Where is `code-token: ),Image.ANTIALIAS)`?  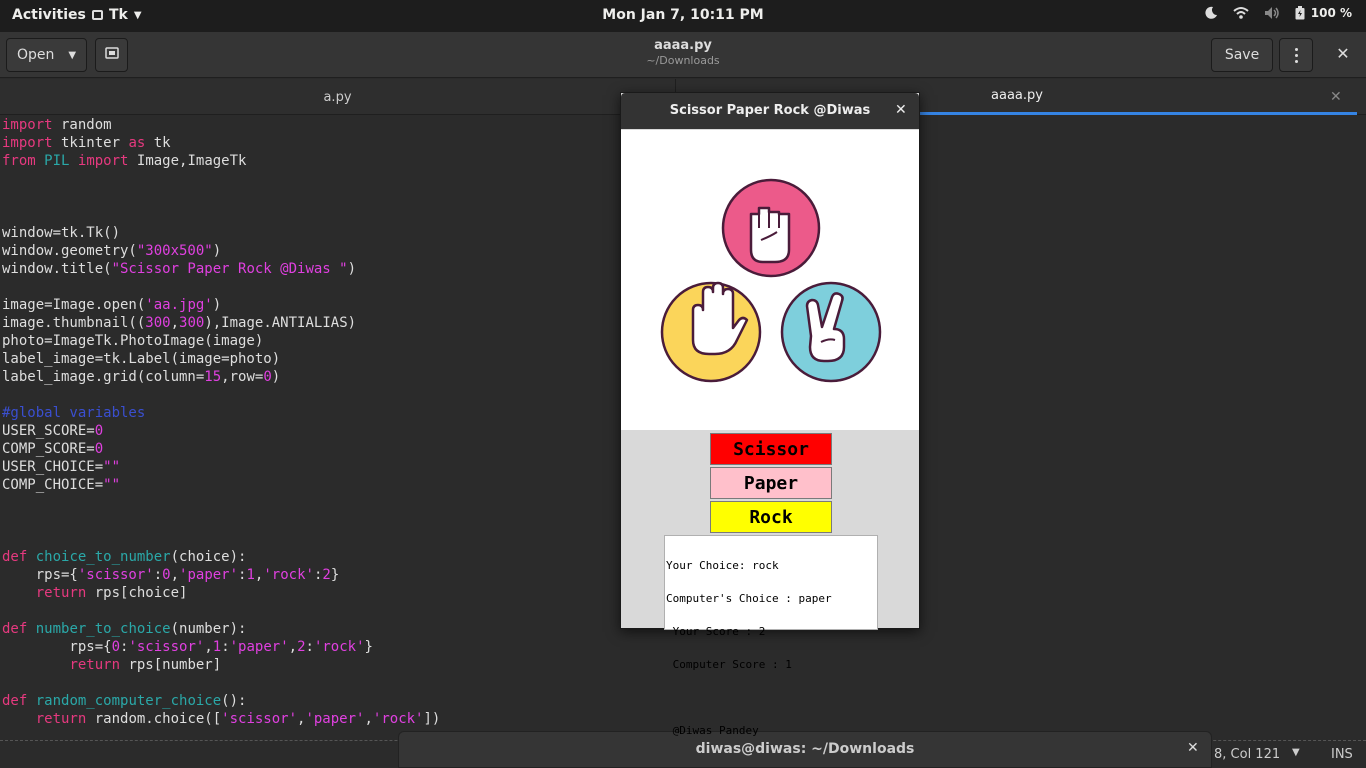 code-token: ),Image.ANTIALIAS) is located at coordinates (280, 323).